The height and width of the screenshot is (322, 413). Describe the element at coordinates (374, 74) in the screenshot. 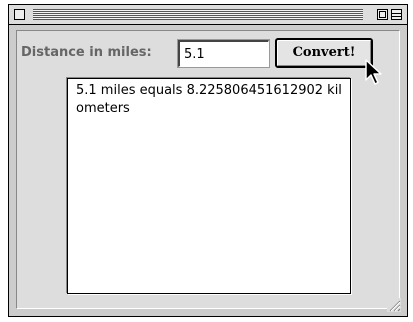

I see `arrow-pointer-icon` at that location.